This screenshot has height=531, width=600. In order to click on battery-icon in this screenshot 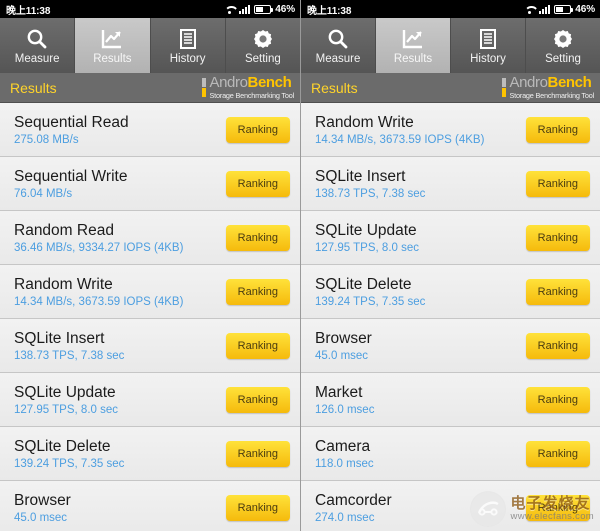, I will do `click(564, 9)`.